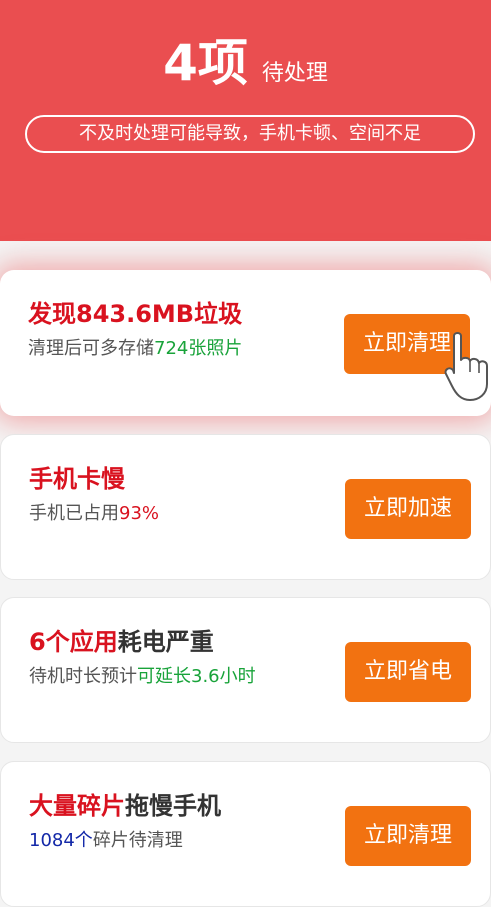  I want to click on card-subtitle-highlight: 93%, so click(139, 513).